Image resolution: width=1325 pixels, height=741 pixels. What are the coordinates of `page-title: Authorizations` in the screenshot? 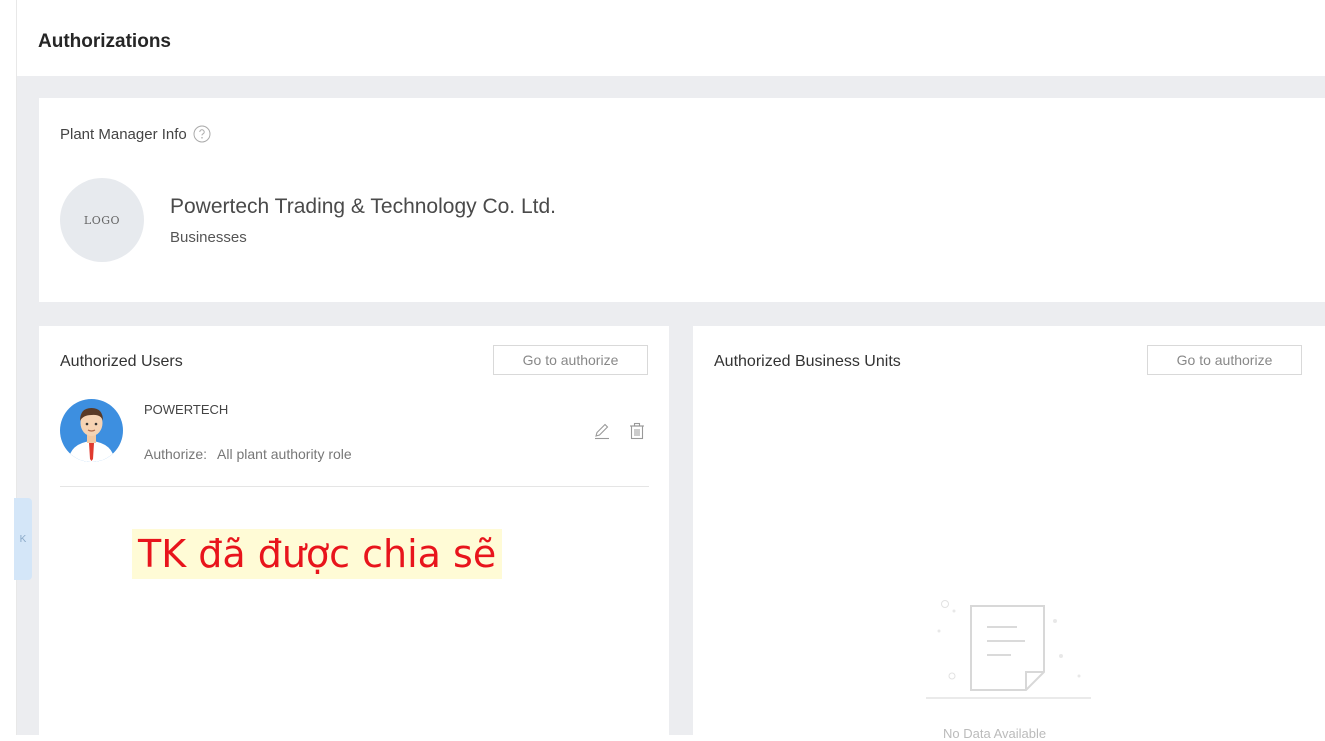 It's located at (104, 41).